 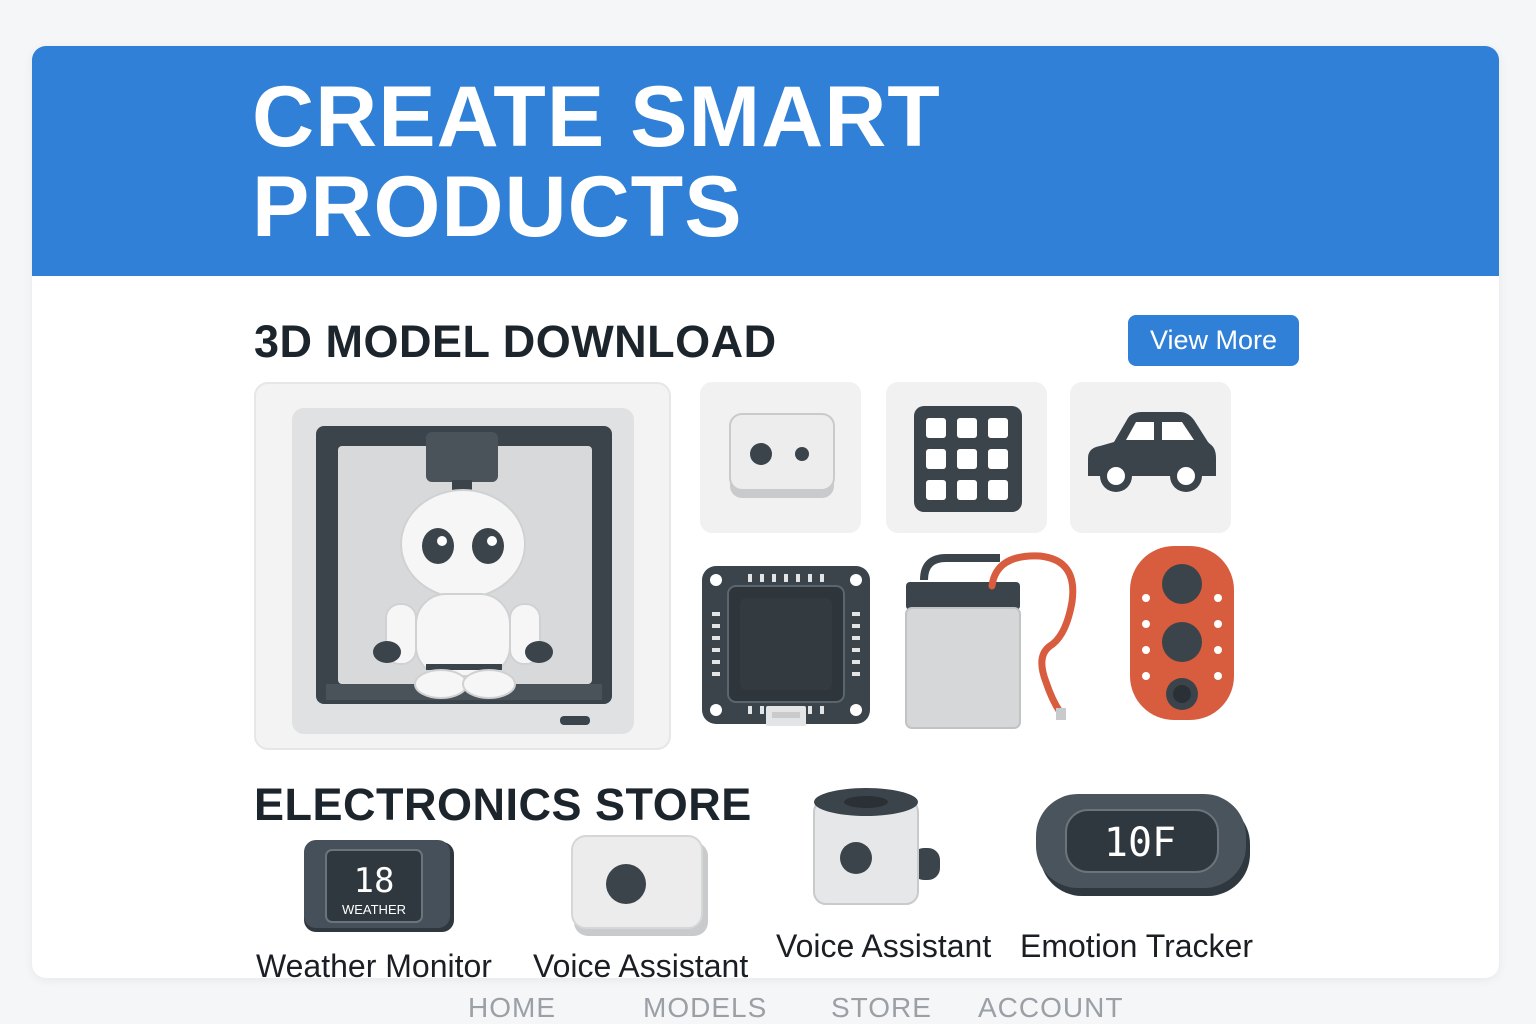 I want to click on voice-assistant-button-icon, so click(x=639, y=885).